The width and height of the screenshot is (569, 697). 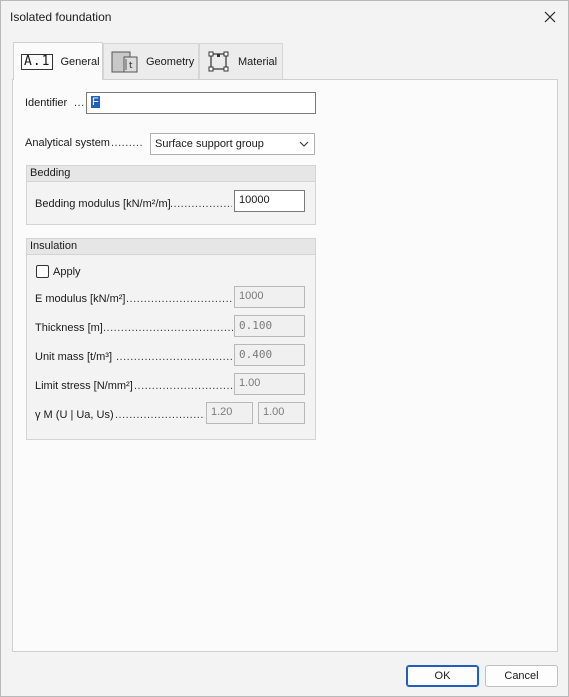 What do you see at coordinates (103, 204) in the screenshot?
I see `bedding-modulus-label: Bedding modulus [kN/m²/m]` at bounding box center [103, 204].